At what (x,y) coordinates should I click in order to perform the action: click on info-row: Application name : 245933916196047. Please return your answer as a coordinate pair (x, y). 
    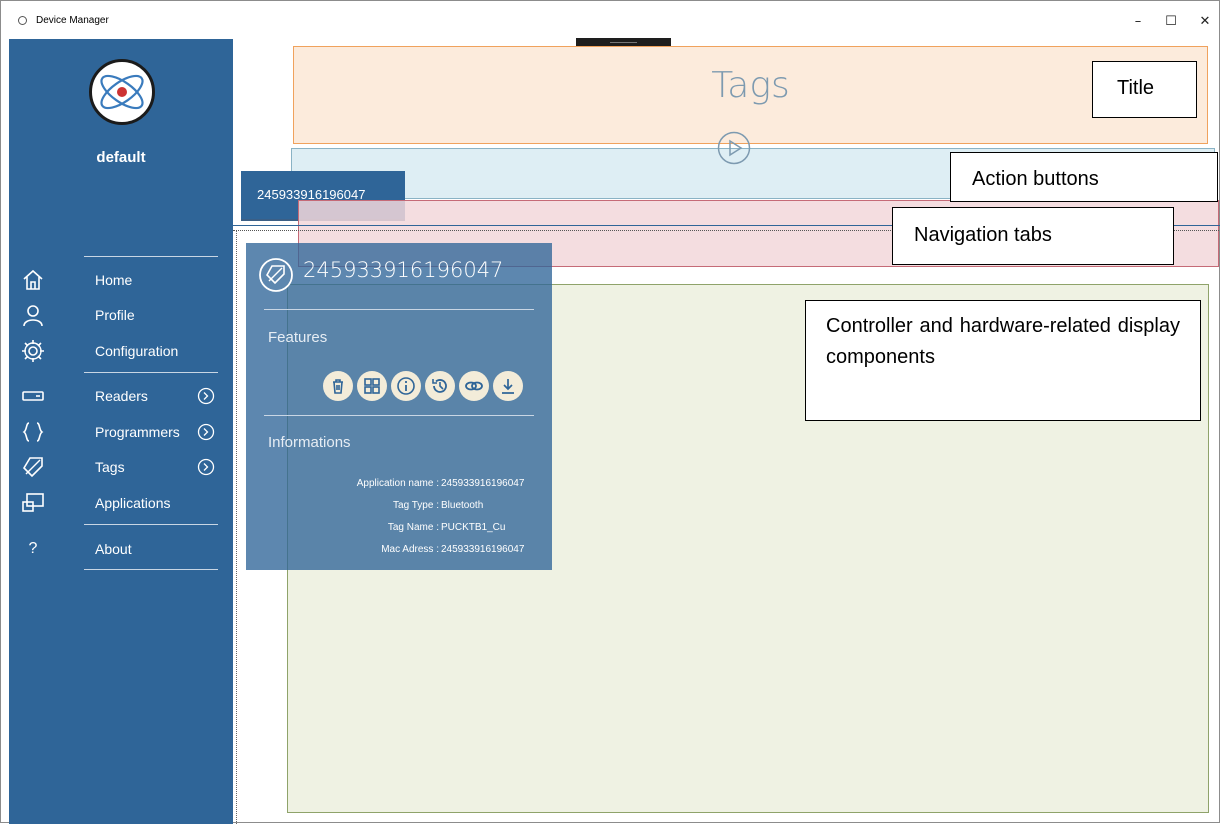
    Looking at the image, I should click on (399, 485).